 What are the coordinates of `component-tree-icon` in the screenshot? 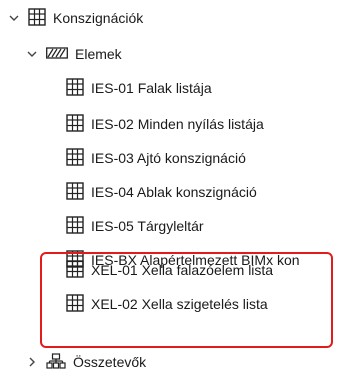 It's located at (56, 362).